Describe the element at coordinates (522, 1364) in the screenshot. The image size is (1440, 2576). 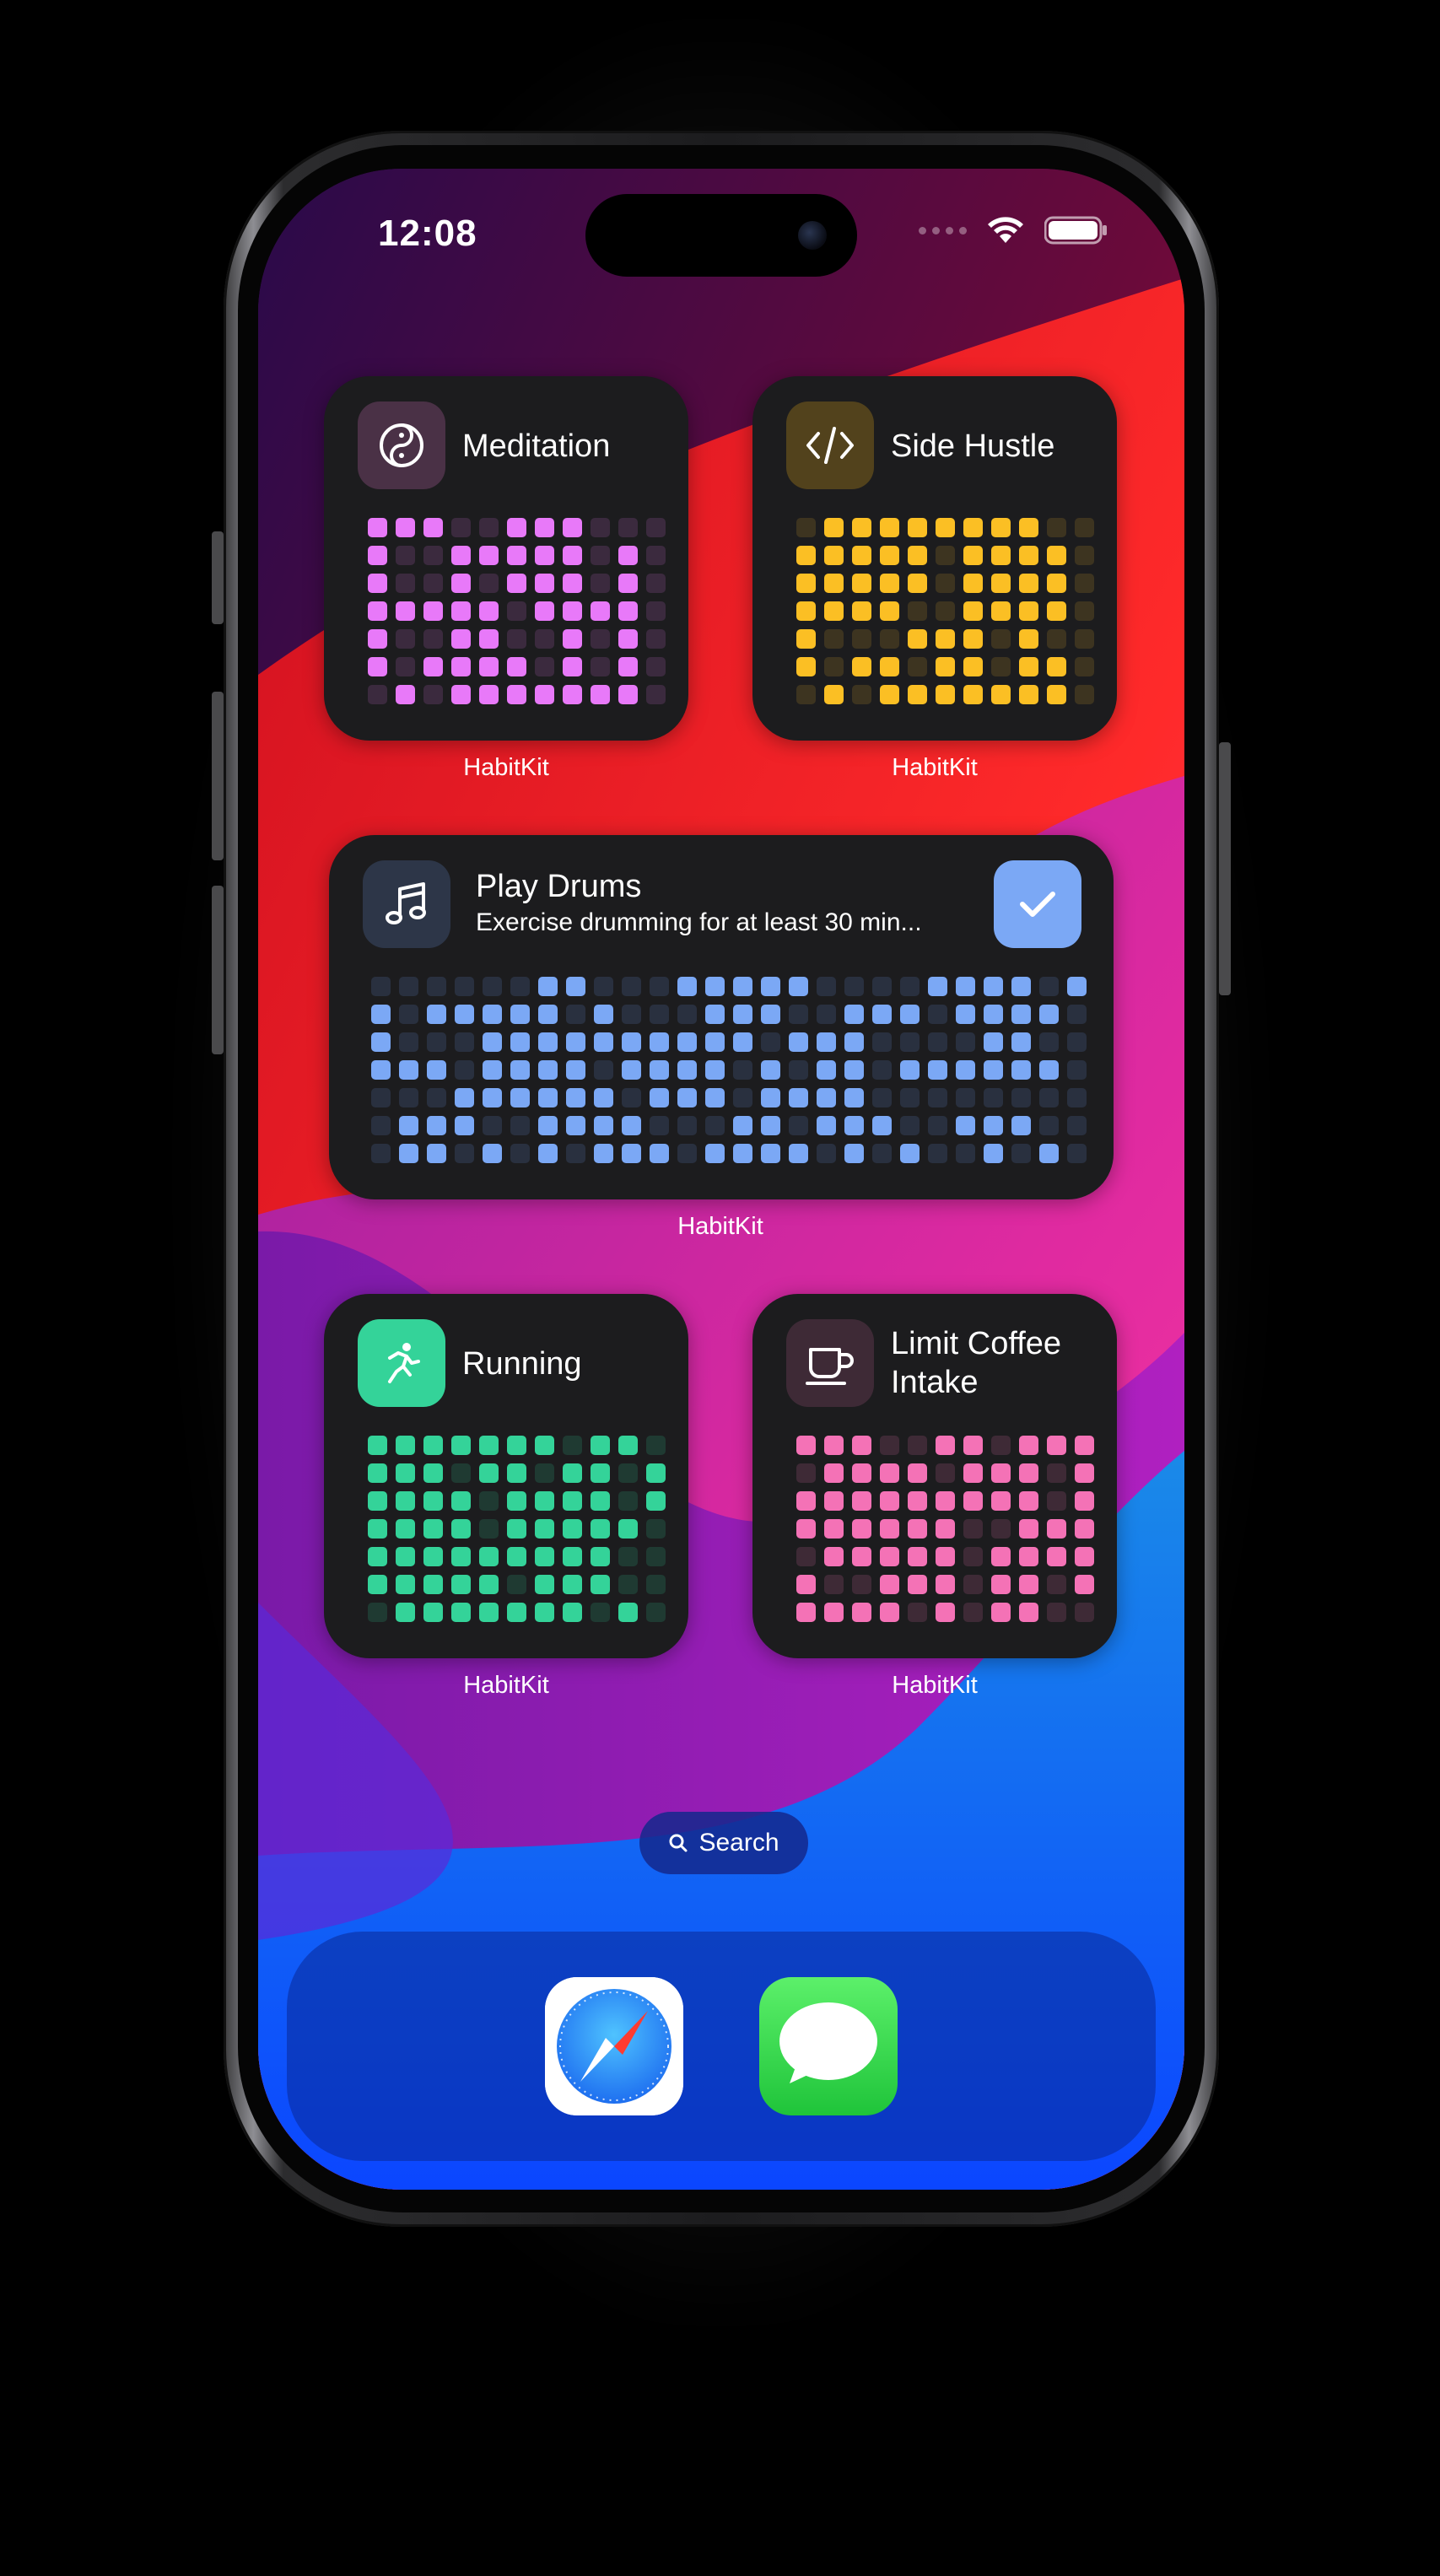
I see `widget-title: Running` at that location.